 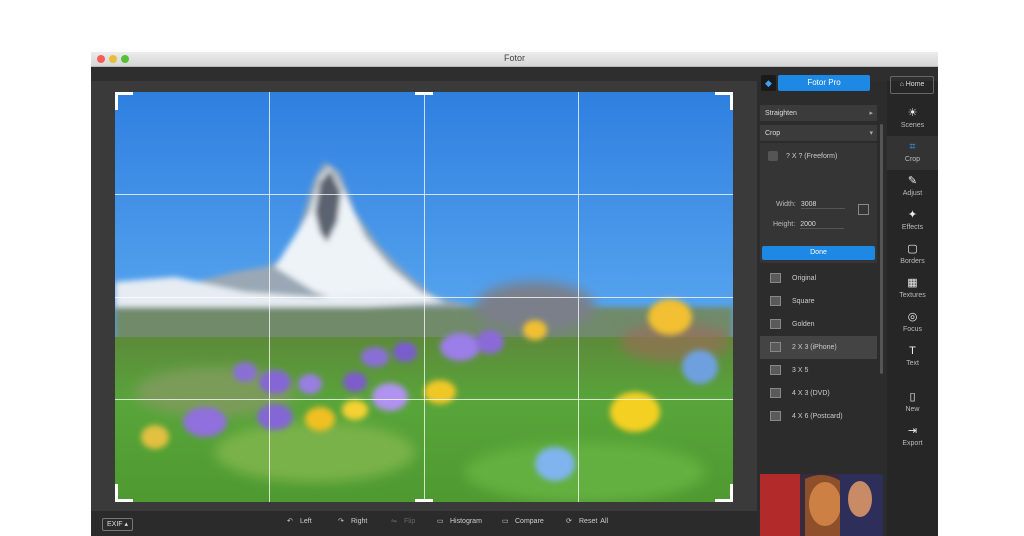 What do you see at coordinates (290, 521) in the screenshot?
I see `rotate-left-icon: ↶` at bounding box center [290, 521].